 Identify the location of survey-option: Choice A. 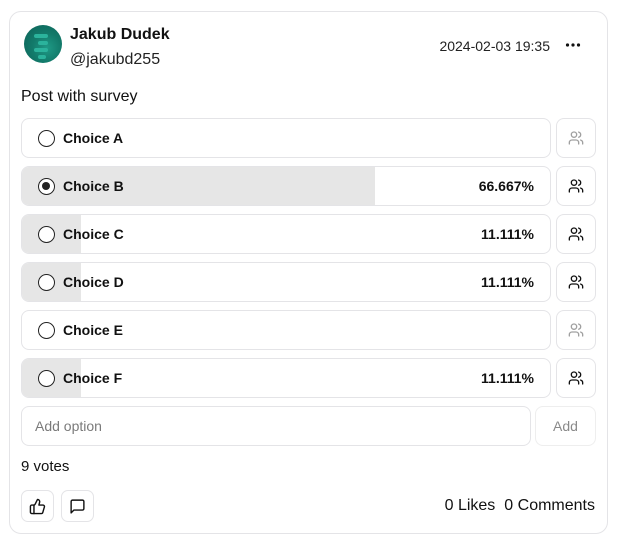
(286, 138).